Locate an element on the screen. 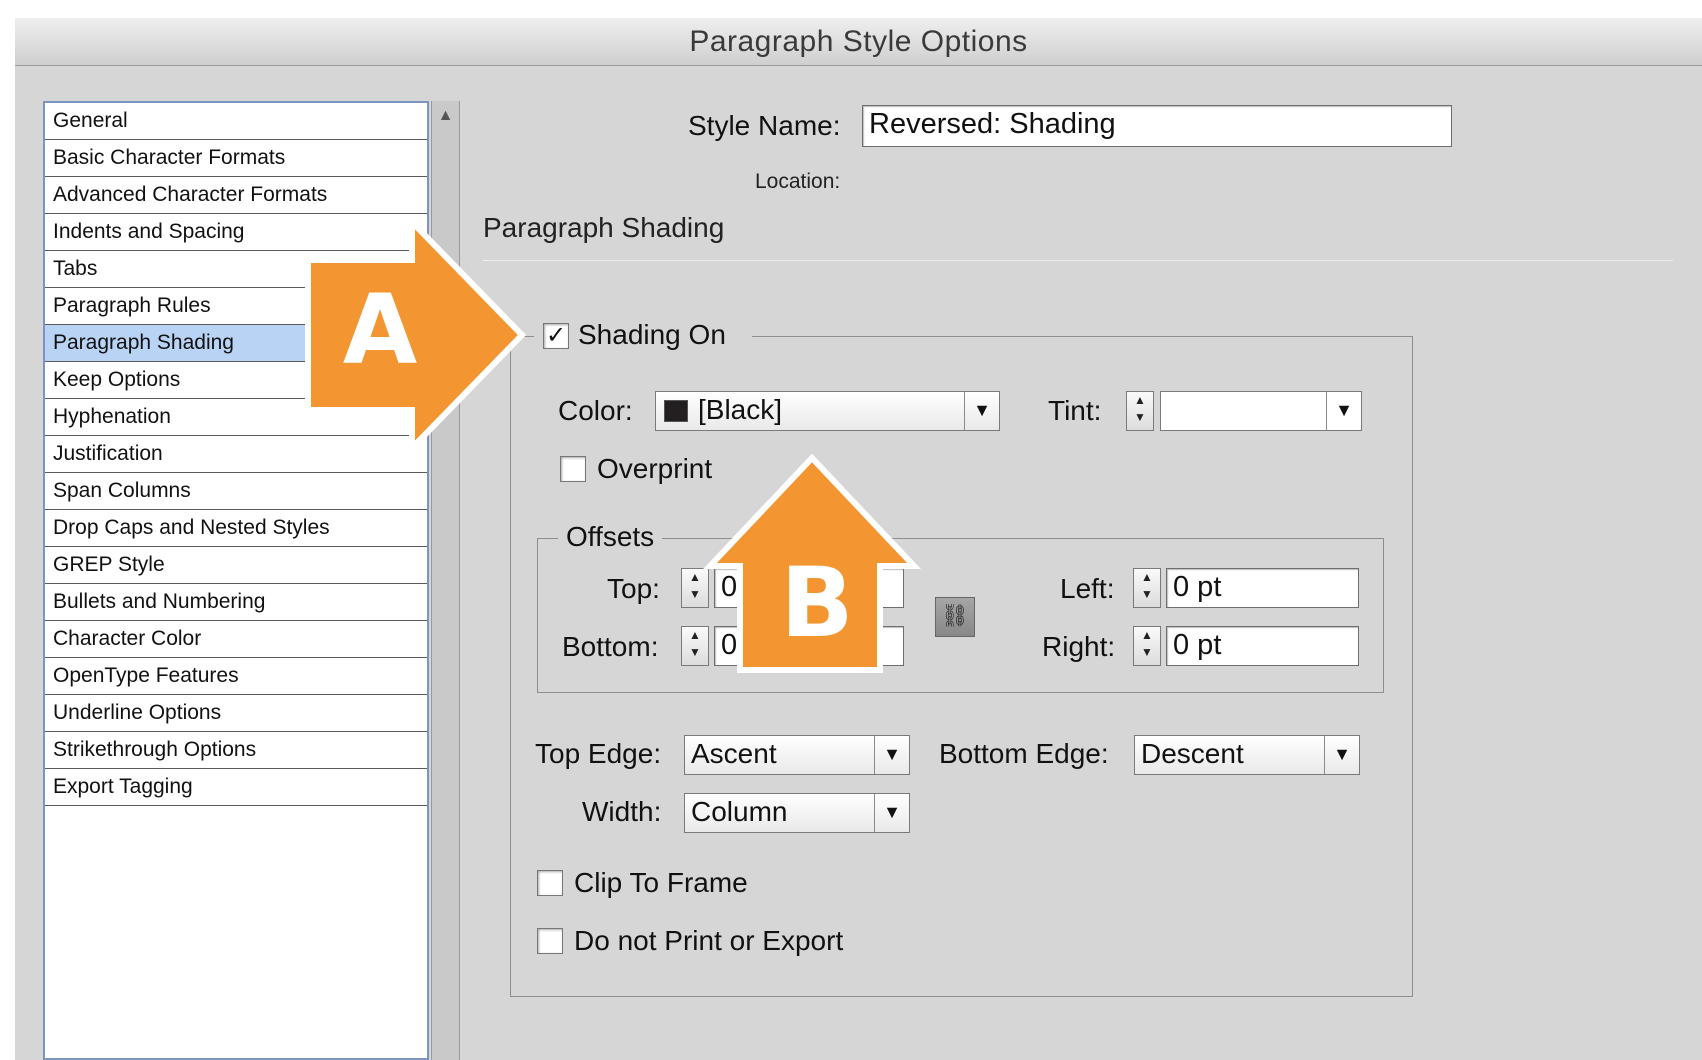 This screenshot has width=1702, height=1060. overprint-checkbox is located at coordinates (573, 469).